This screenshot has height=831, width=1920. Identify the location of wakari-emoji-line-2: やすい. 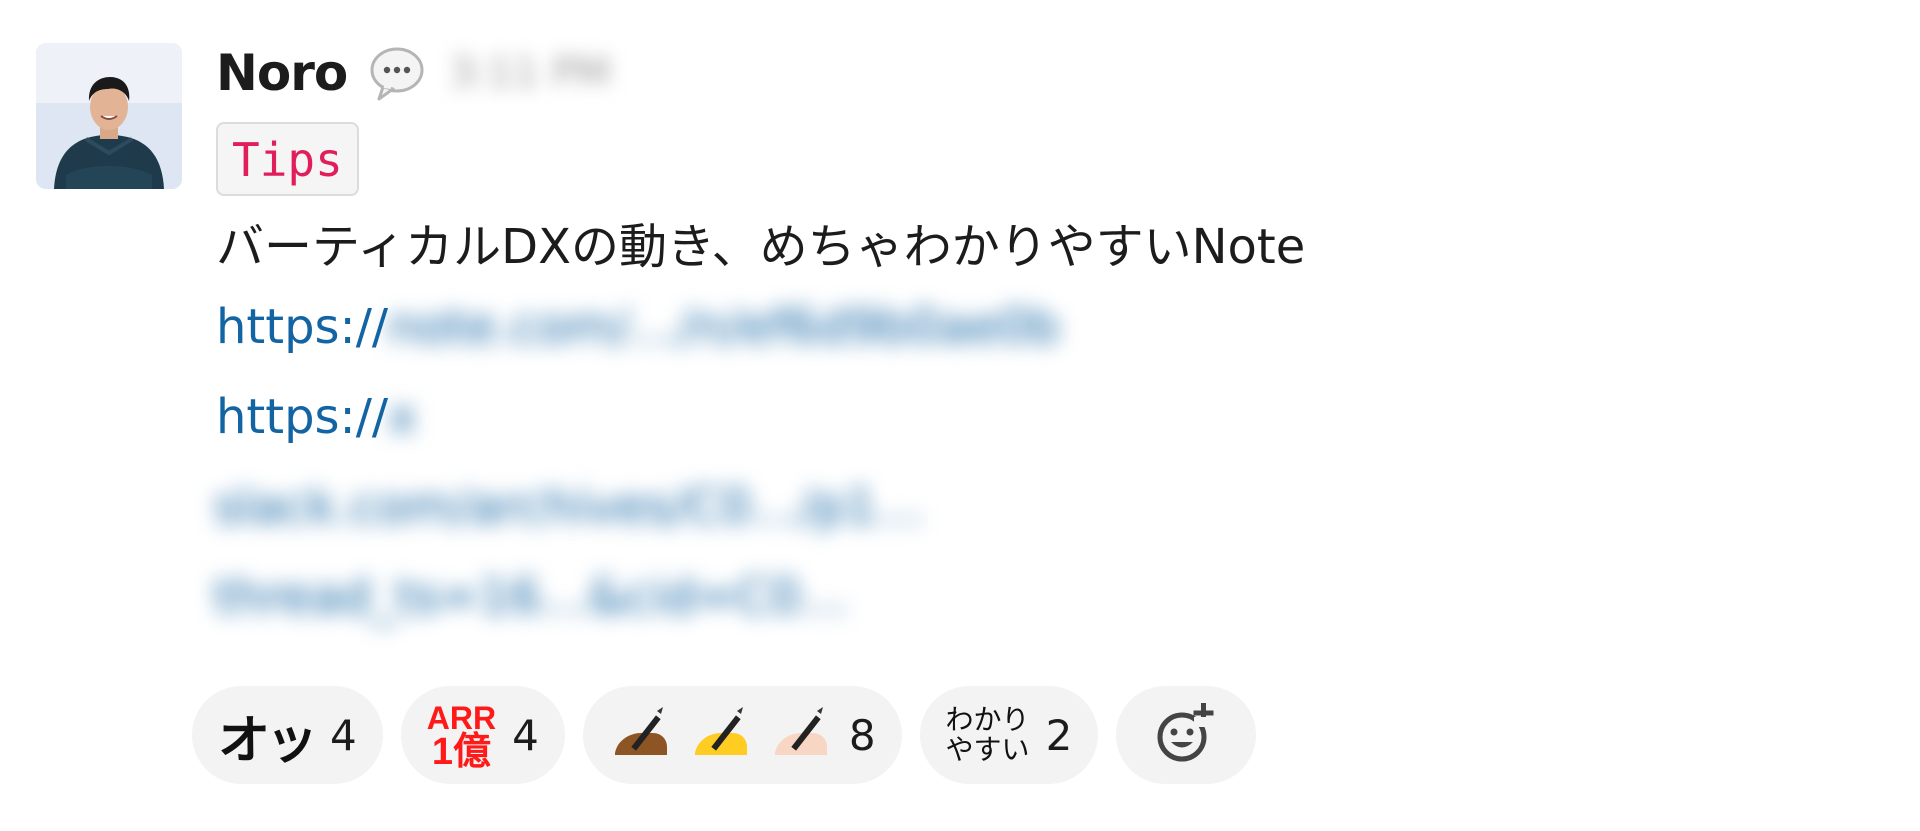
(987, 749).